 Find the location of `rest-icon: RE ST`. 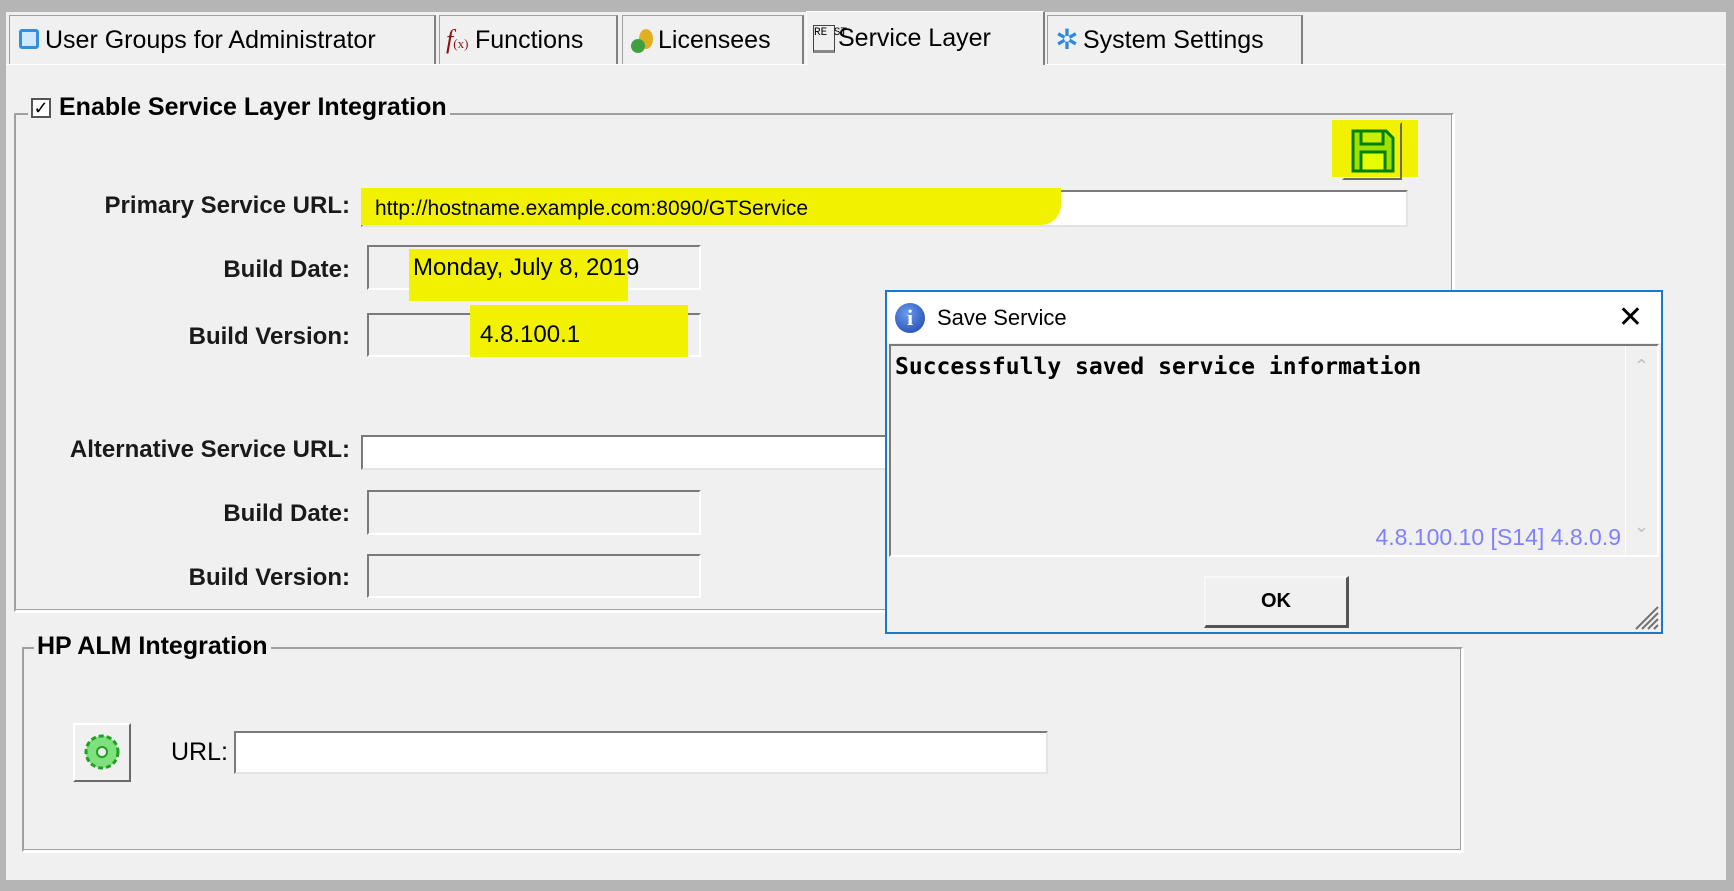

rest-icon: RE ST is located at coordinates (830, 38).